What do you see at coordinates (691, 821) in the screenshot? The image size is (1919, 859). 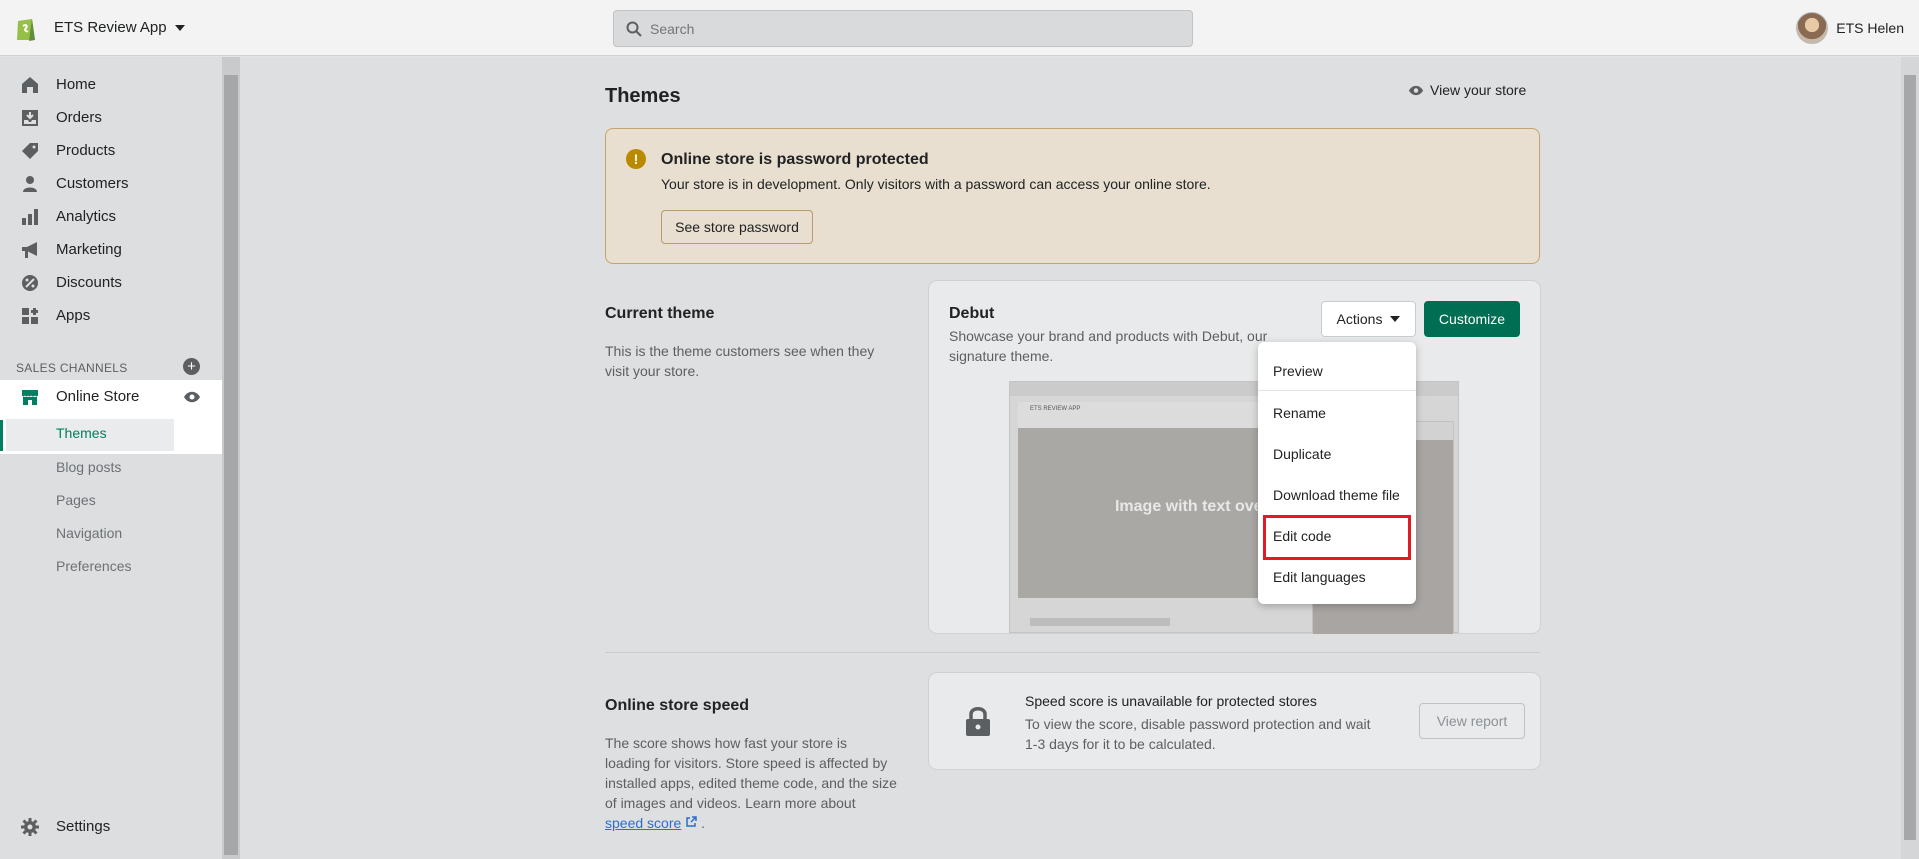 I see `external-link-icon` at bounding box center [691, 821].